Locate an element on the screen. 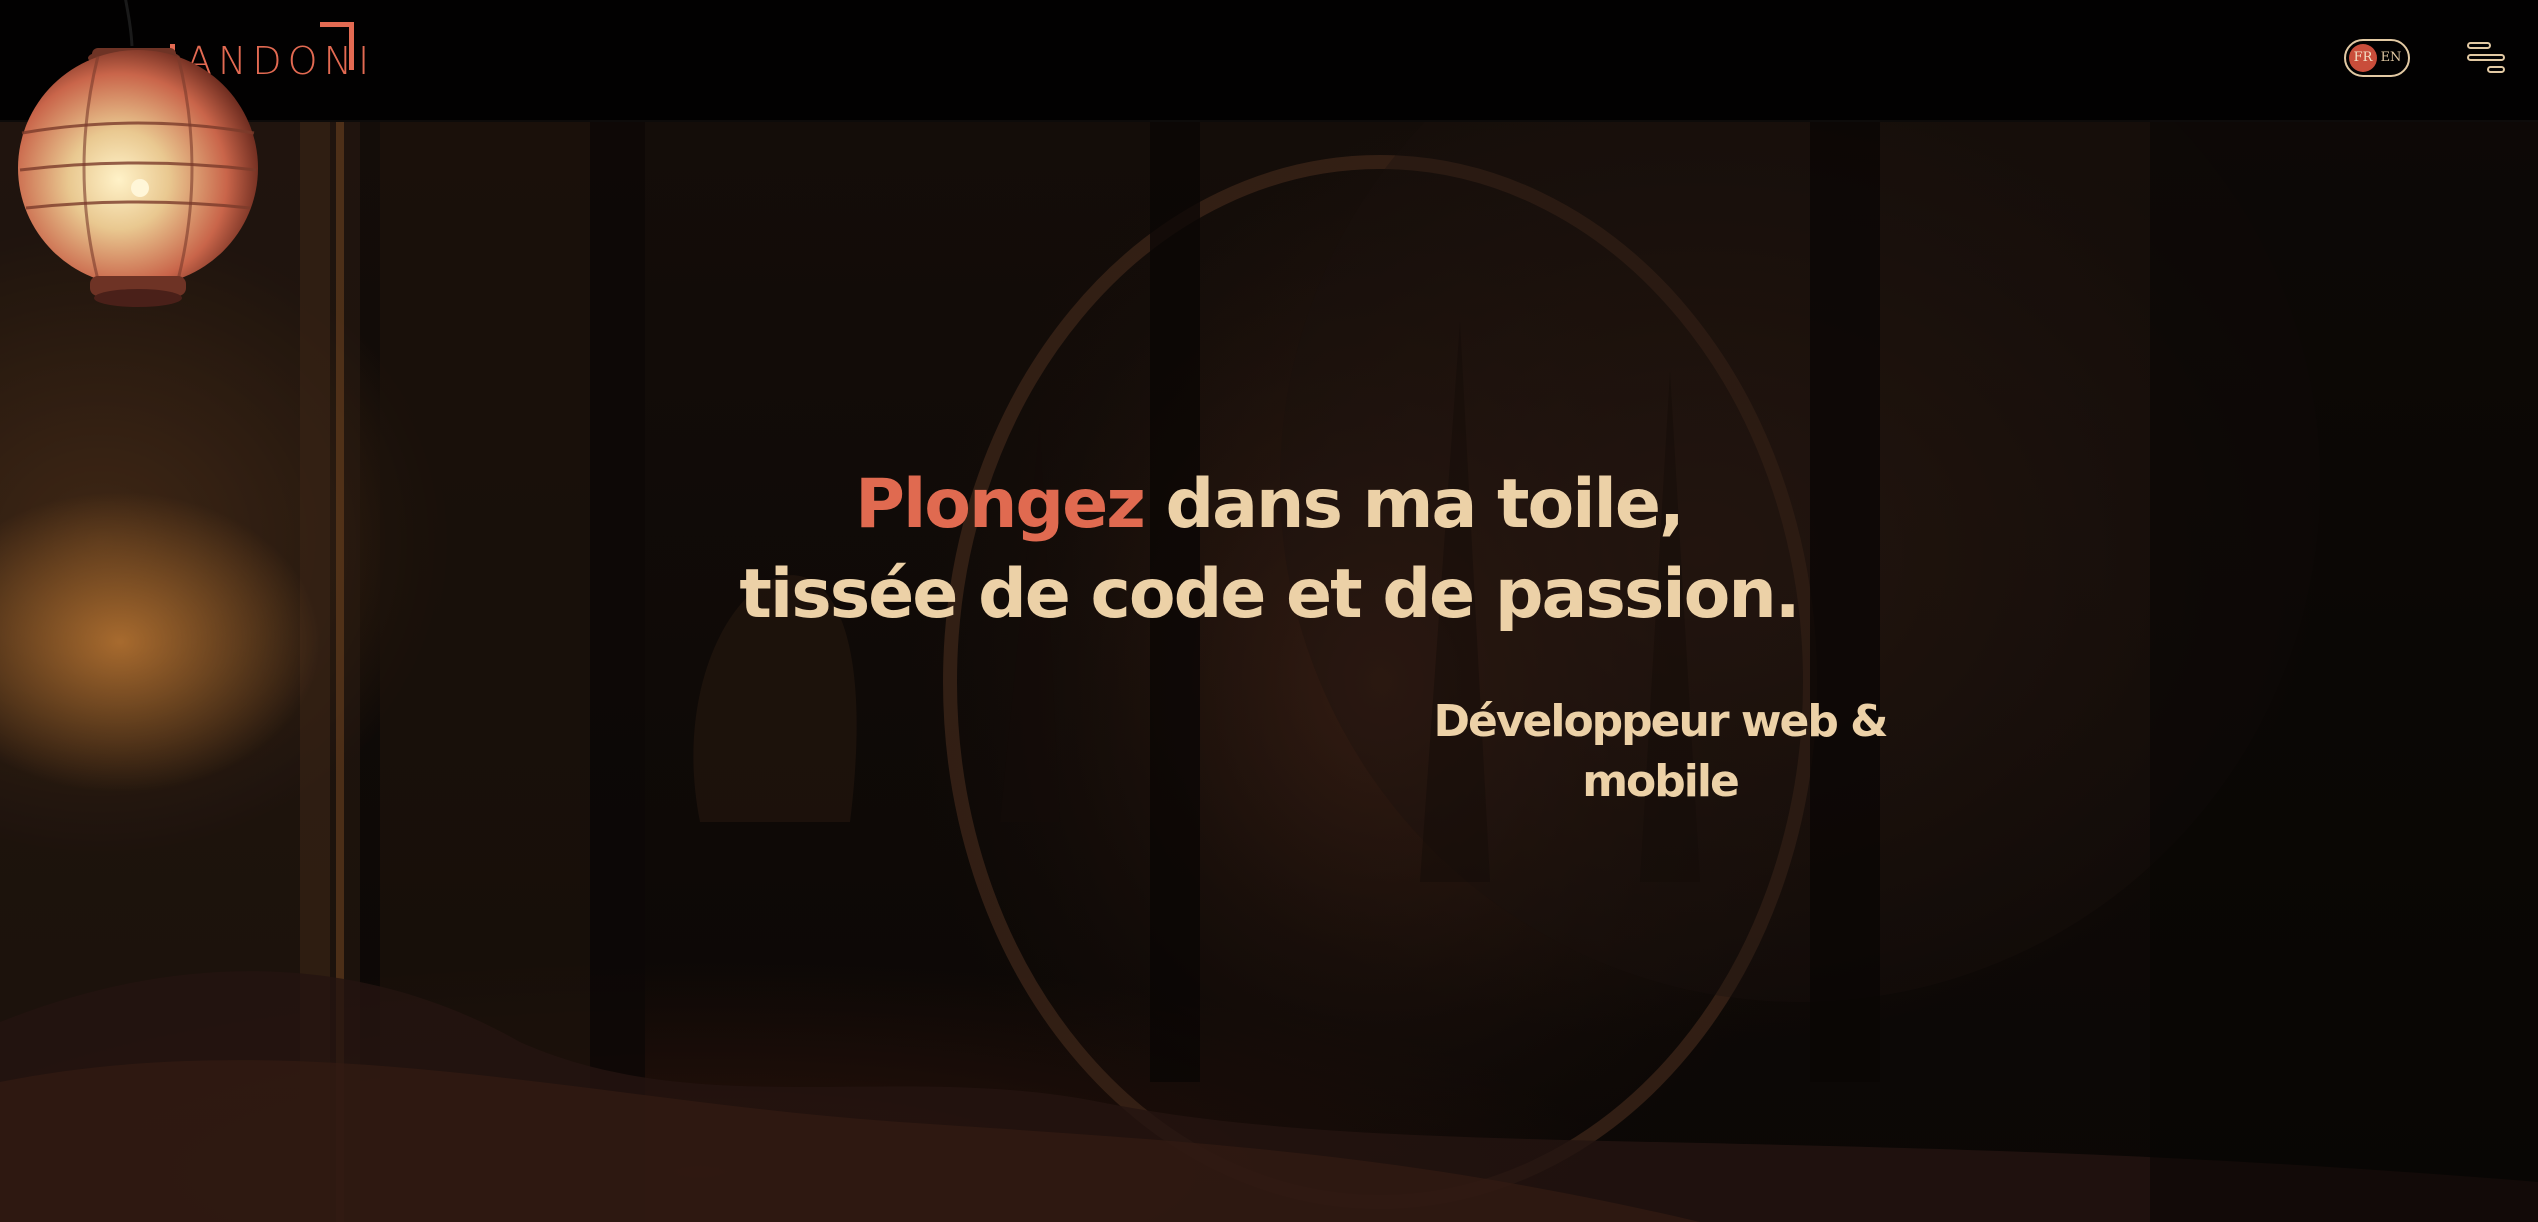 This screenshot has width=2538, height=1222. hero-headline-line-1-rest: dans ma toile, is located at coordinates (1413, 504).